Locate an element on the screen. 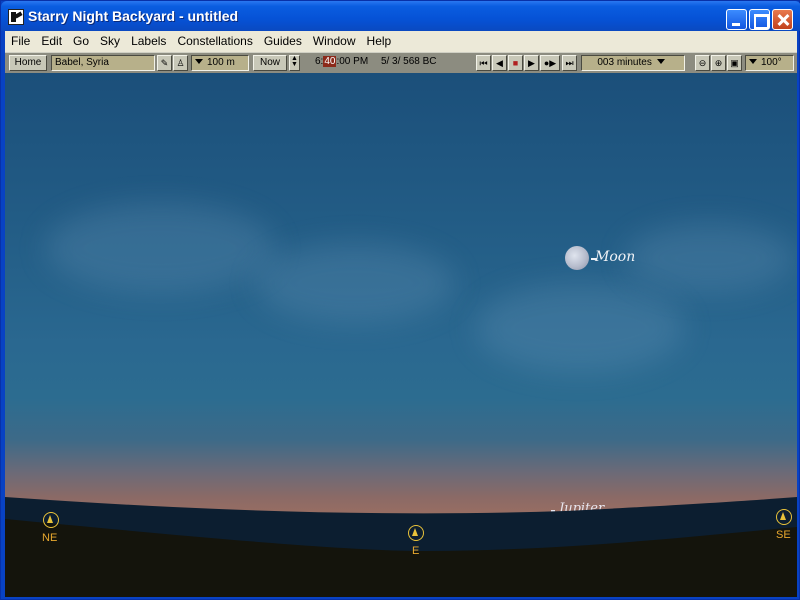 Image resolution: width=800 pixels, height=600 pixels. elevation-dropdown: 100 m is located at coordinates (220, 63).